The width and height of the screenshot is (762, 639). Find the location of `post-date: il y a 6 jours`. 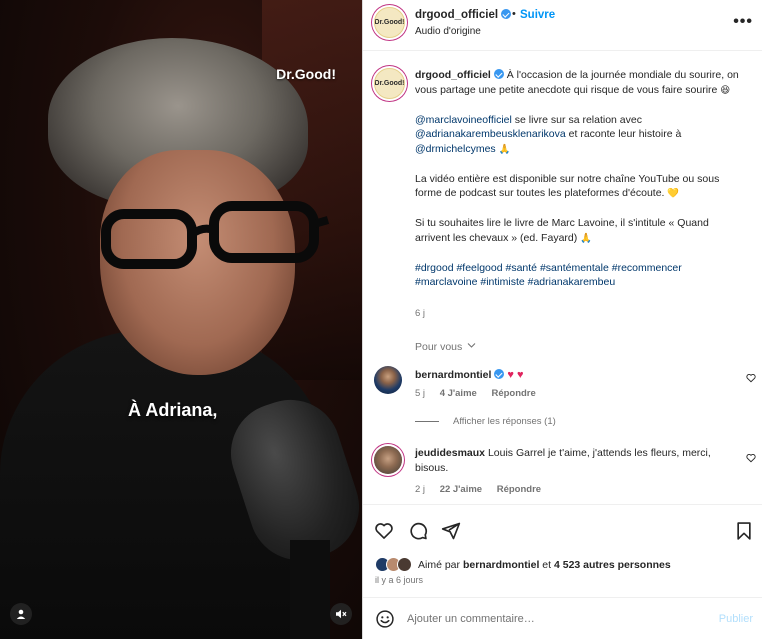

post-date: il y a 6 jours is located at coordinates (399, 580).